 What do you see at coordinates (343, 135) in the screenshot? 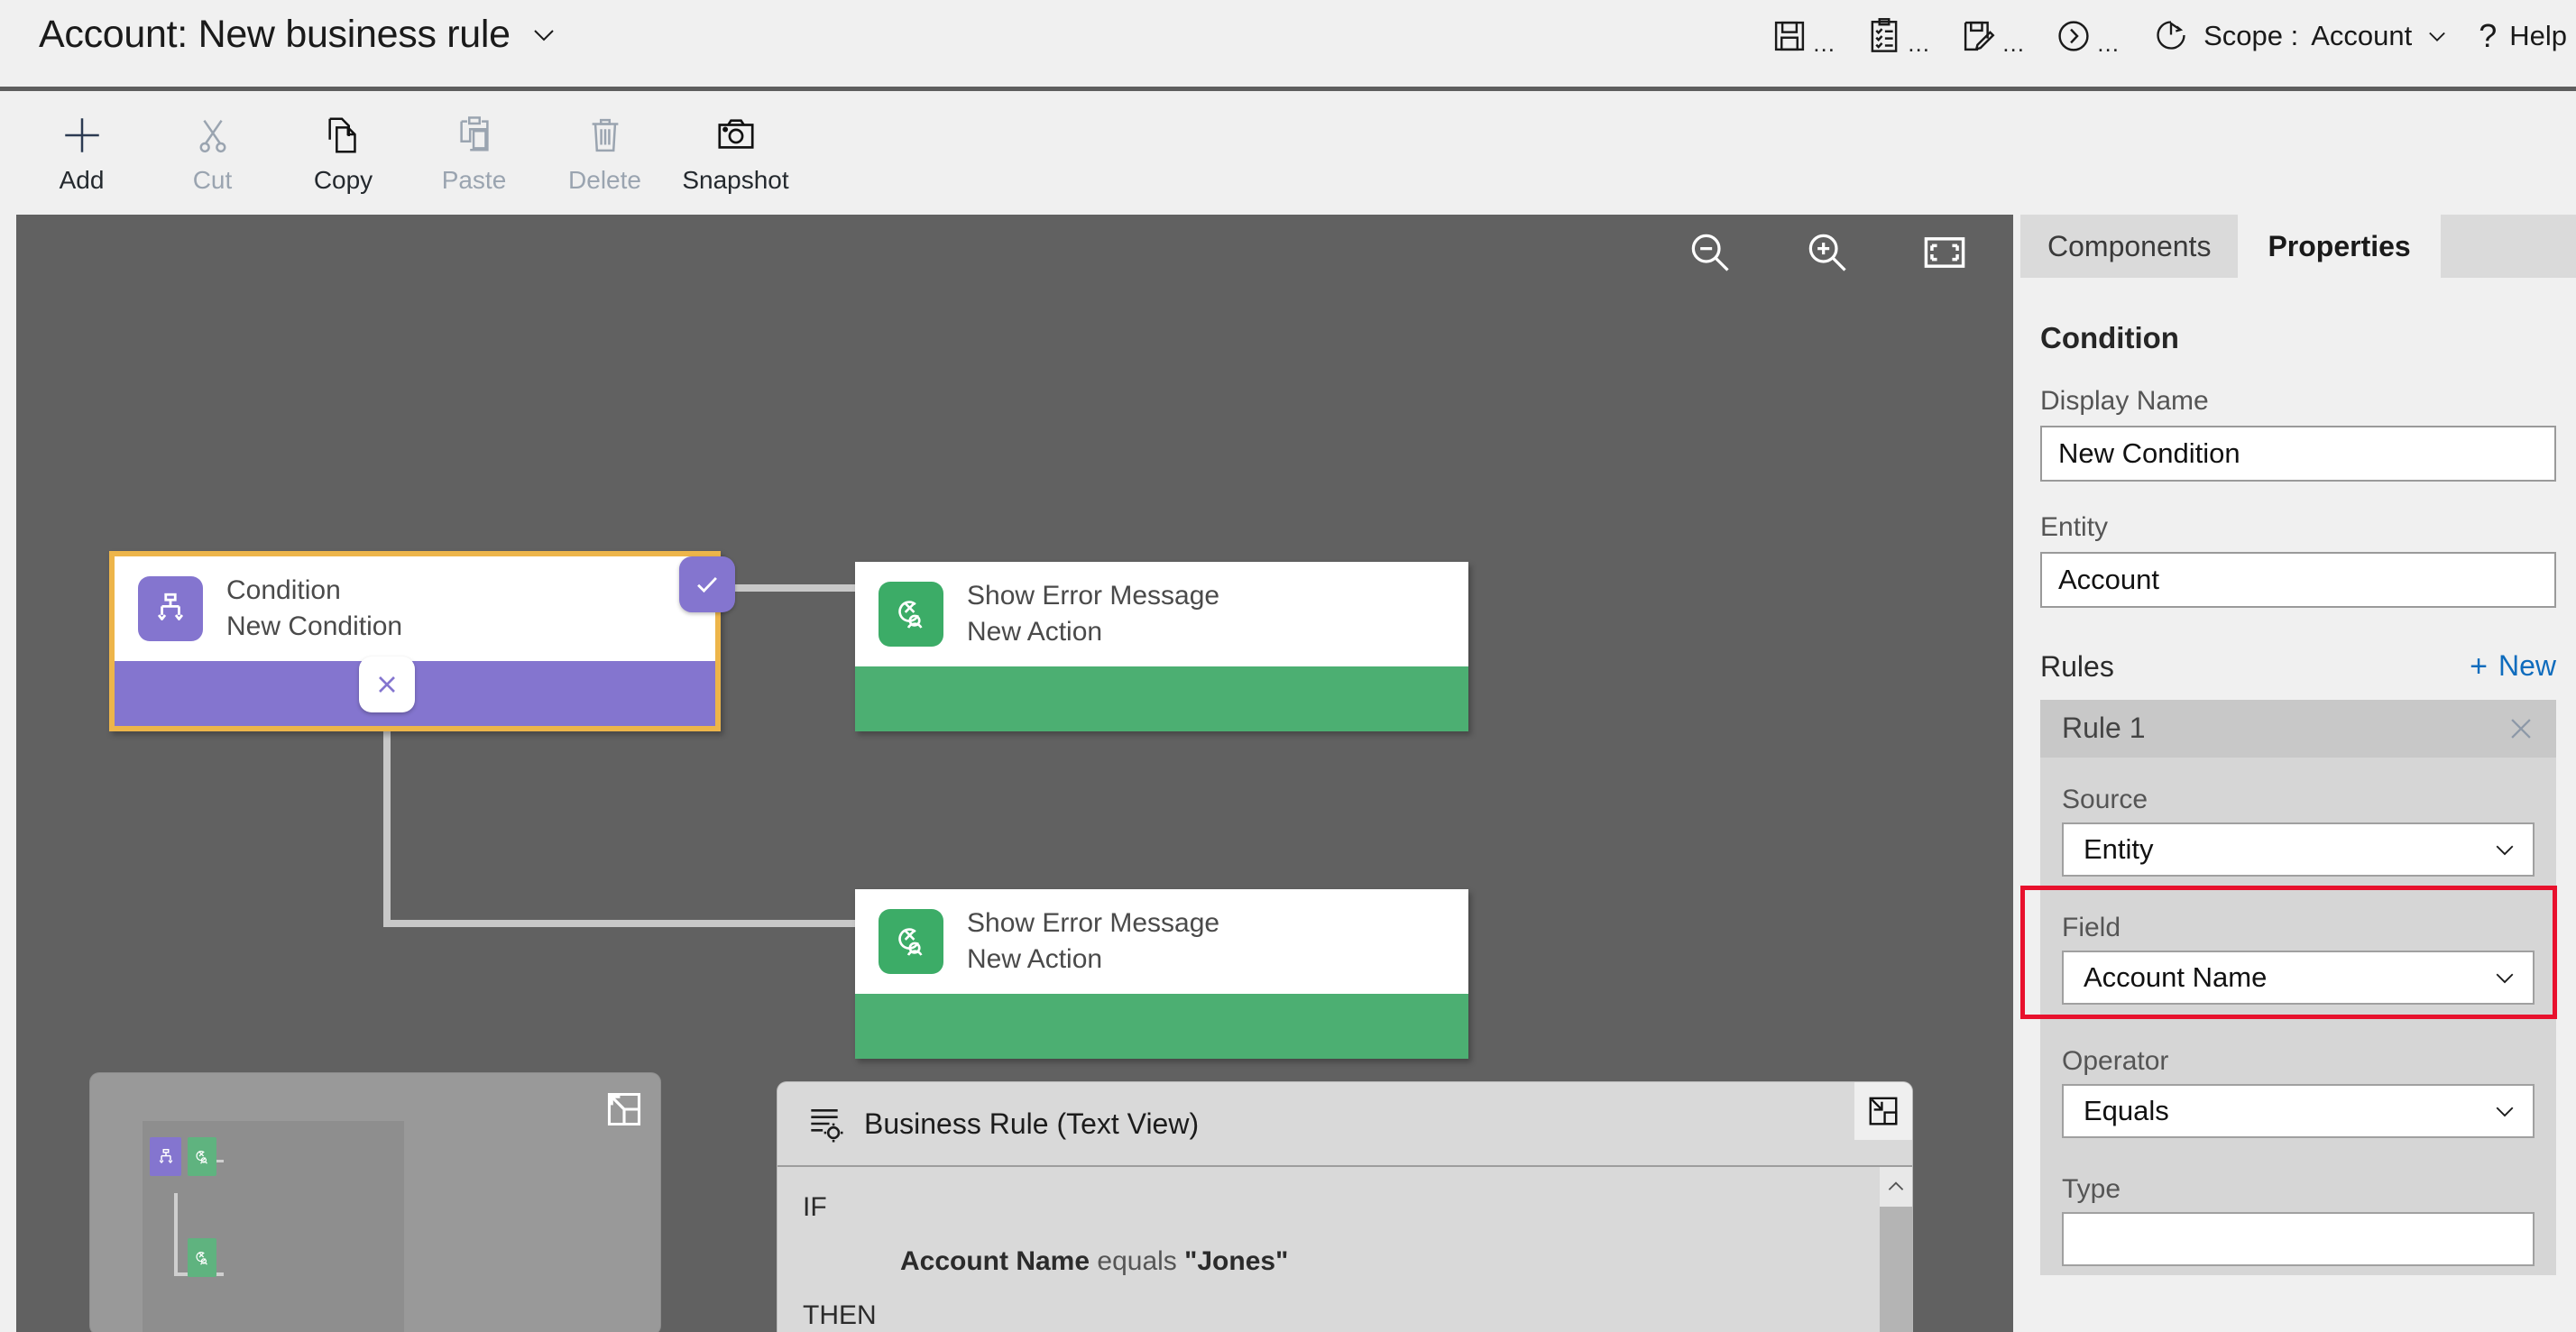
I see `copy-icon` at bounding box center [343, 135].